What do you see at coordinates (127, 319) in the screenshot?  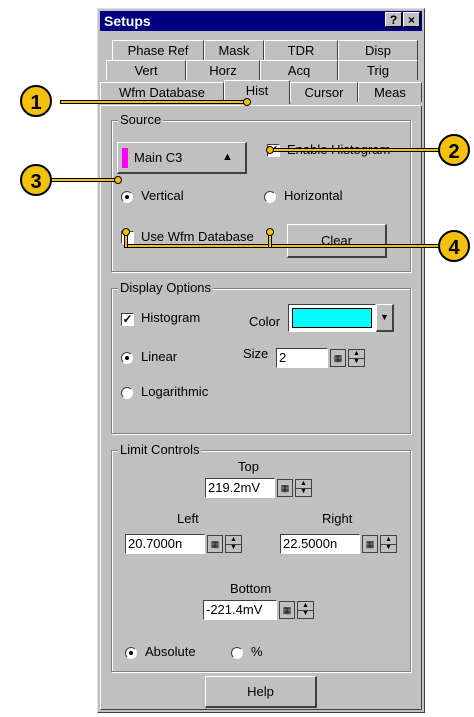 I see `histogram-display-checkbox: ✓` at bounding box center [127, 319].